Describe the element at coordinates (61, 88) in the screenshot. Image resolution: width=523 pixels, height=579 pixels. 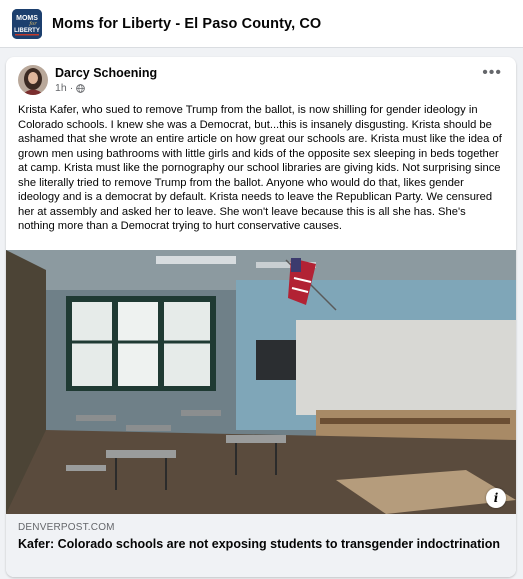
I see `post-time: 1h` at that location.